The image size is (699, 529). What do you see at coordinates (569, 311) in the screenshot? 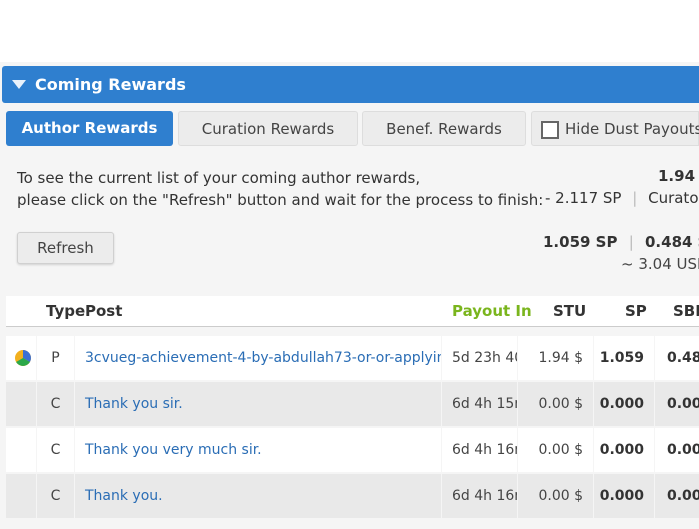
I see `header-stu: STU` at bounding box center [569, 311].